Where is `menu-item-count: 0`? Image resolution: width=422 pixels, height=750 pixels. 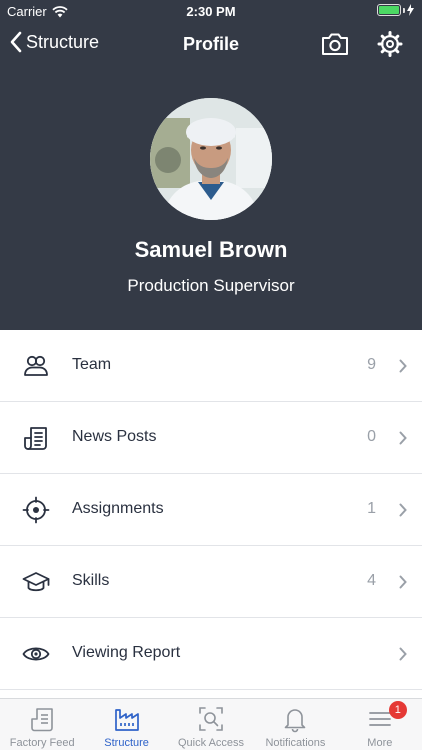
menu-item-count: 0 is located at coordinates (371, 436).